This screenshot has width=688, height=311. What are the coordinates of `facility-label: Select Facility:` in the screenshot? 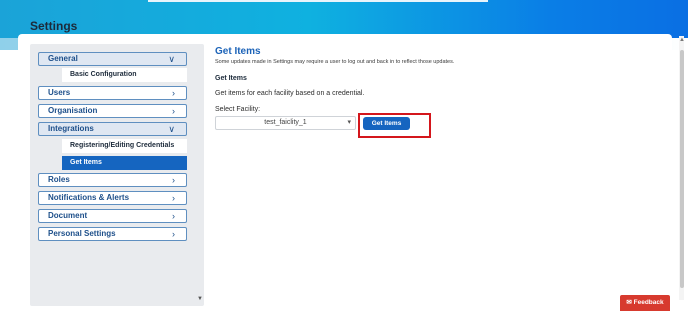 It's located at (238, 109).